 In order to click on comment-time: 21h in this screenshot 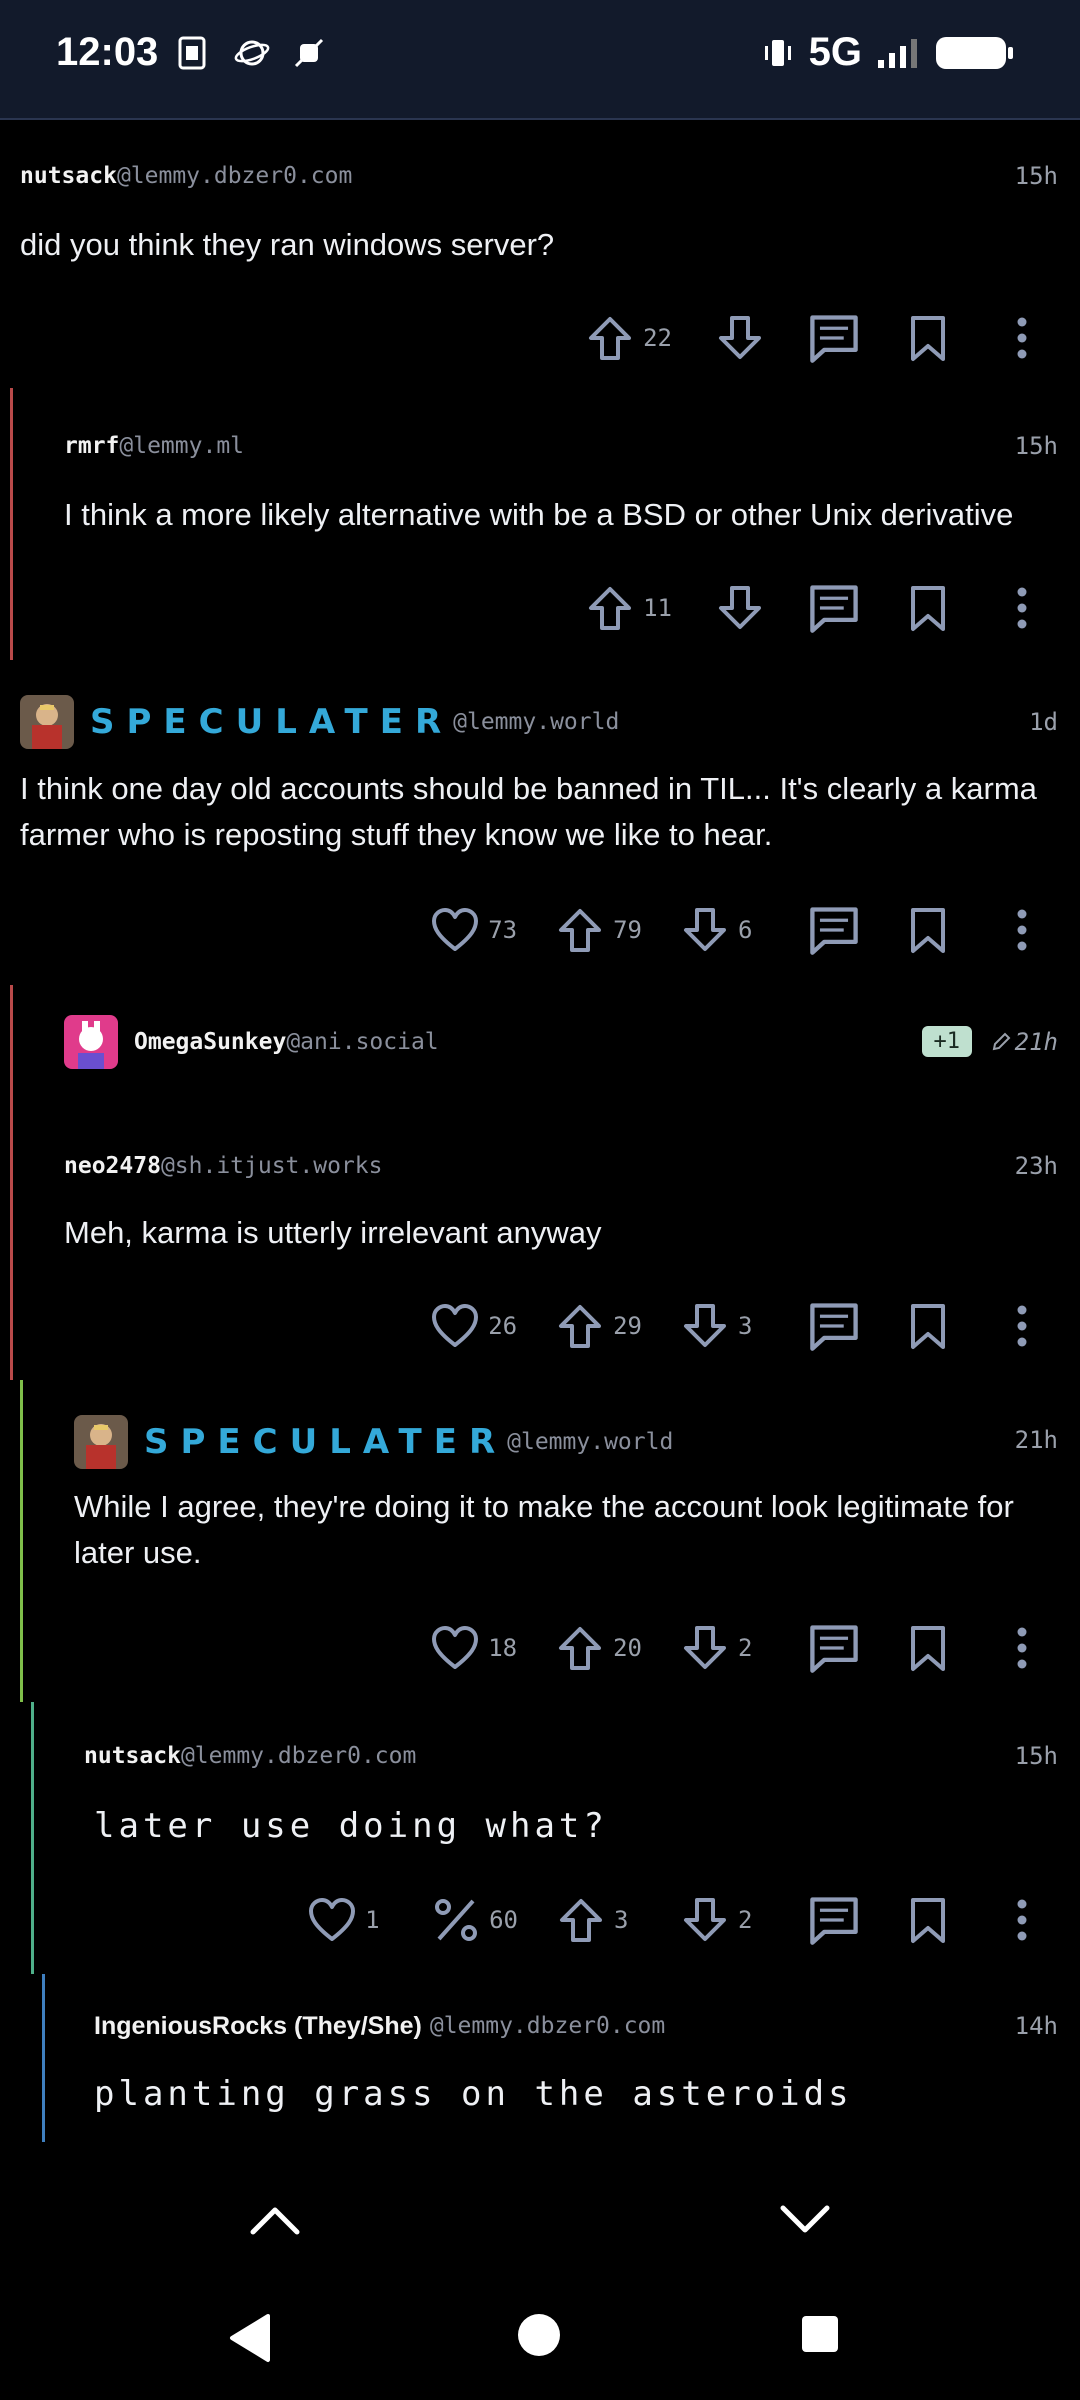, I will do `click(1024, 1042)`.